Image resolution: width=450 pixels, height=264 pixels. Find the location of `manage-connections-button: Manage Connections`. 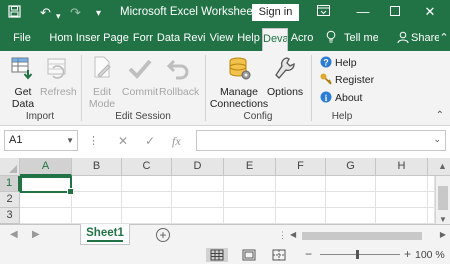

manage-connections-button: Manage Connections is located at coordinates (239, 82).